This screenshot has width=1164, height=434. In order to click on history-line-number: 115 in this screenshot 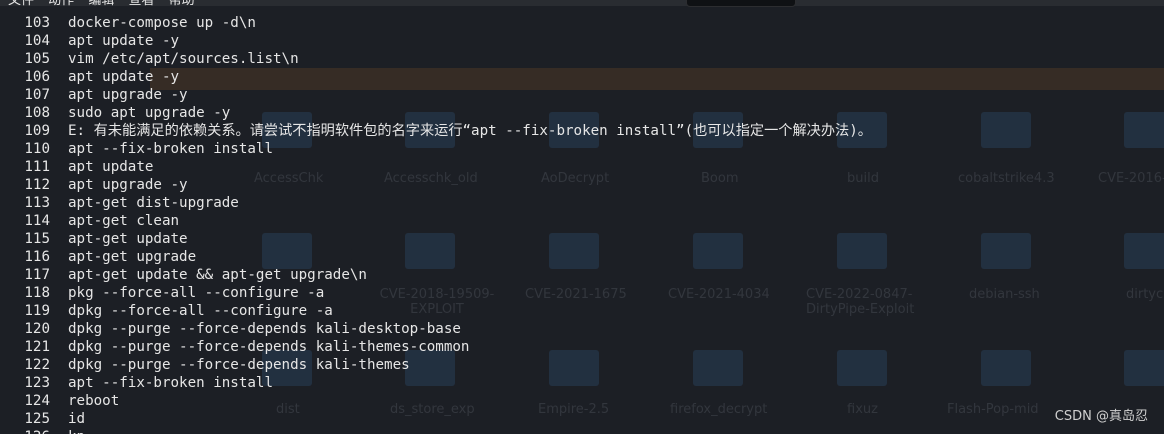, I will do `click(37, 239)`.